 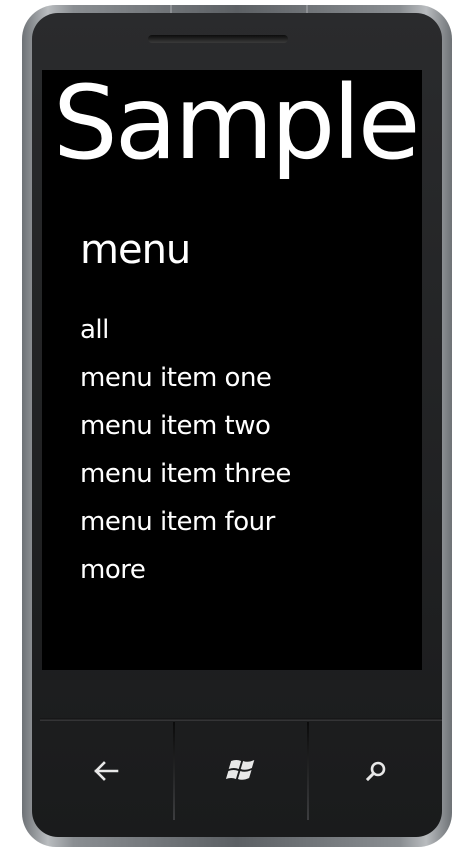 I want to click on windows-logo-icon, so click(x=240, y=770).